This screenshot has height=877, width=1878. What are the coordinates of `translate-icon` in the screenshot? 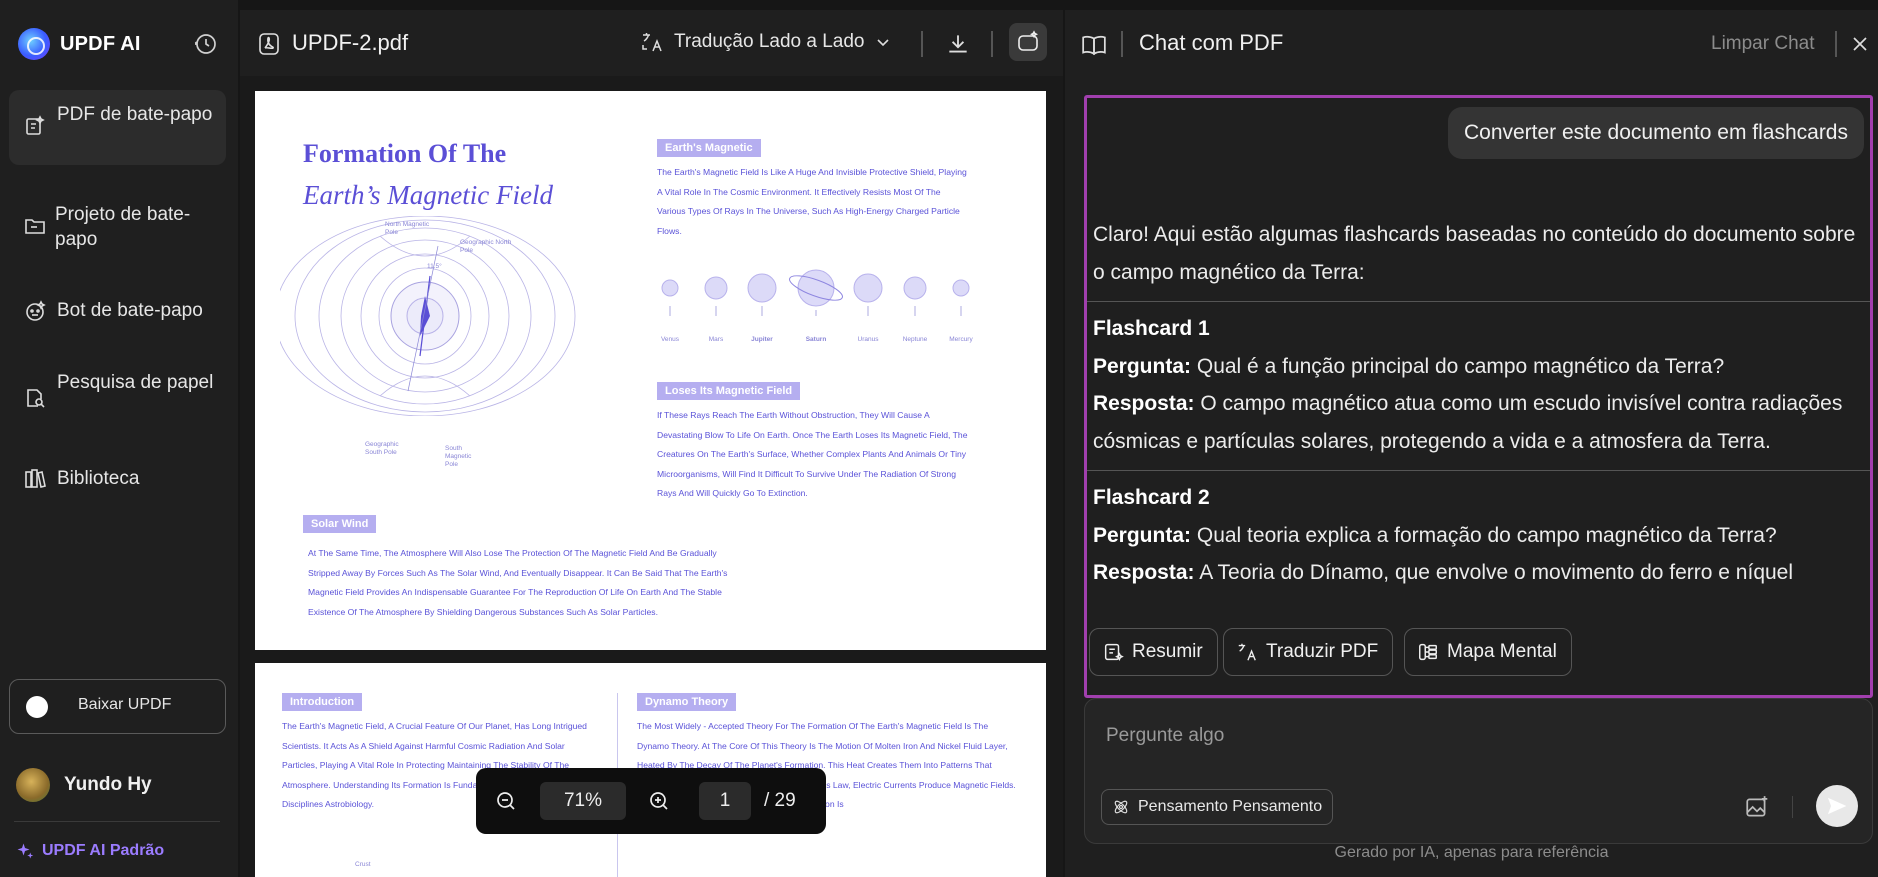 It's located at (1247, 652).